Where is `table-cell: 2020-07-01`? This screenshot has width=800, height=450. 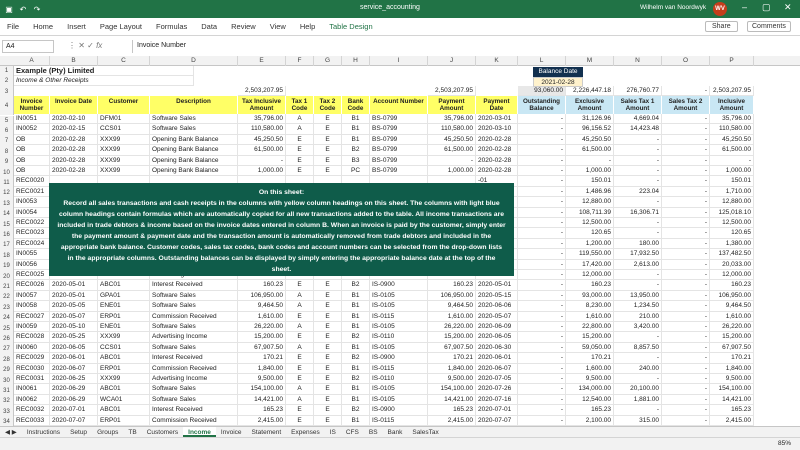 table-cell: 2020-07-01 is located at coordinates (74, 410).